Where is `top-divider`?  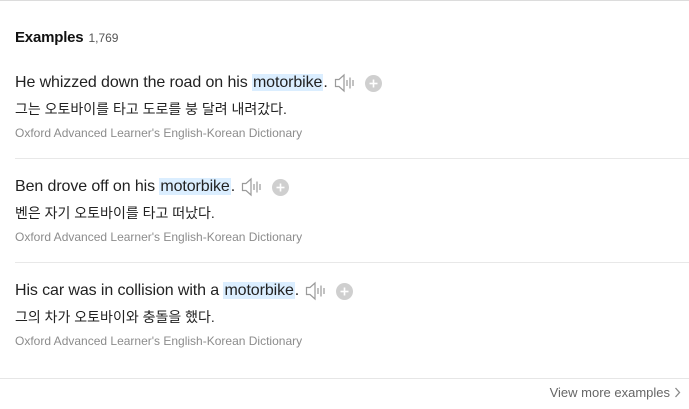 top-divider is located at coordinates (344, 0).